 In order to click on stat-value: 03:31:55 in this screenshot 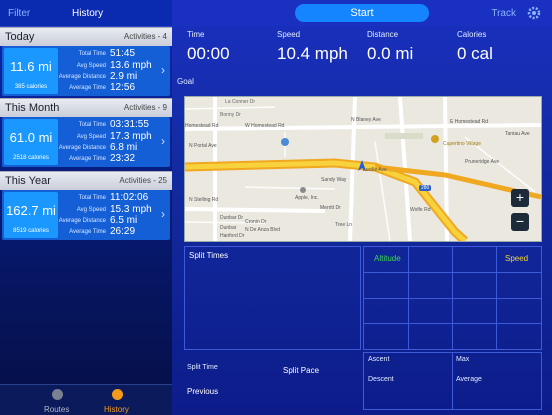, I will do `click(129, 124)`.